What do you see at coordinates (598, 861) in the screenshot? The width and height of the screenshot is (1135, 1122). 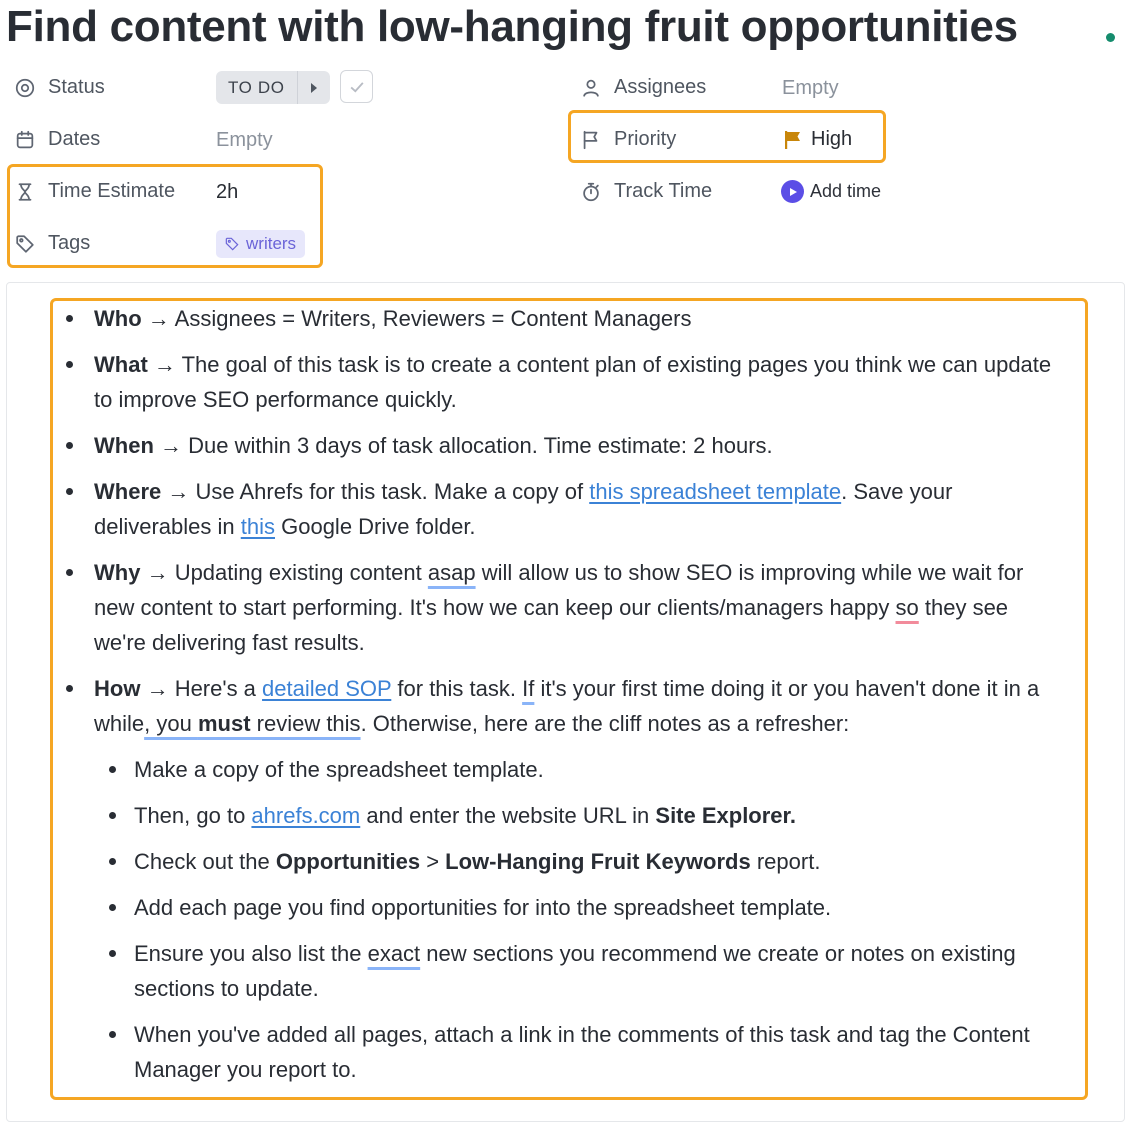 I see `low-hanging-fruit-bold: Low-Hanging Fruit Keywords` at bounding box center [598, 861].